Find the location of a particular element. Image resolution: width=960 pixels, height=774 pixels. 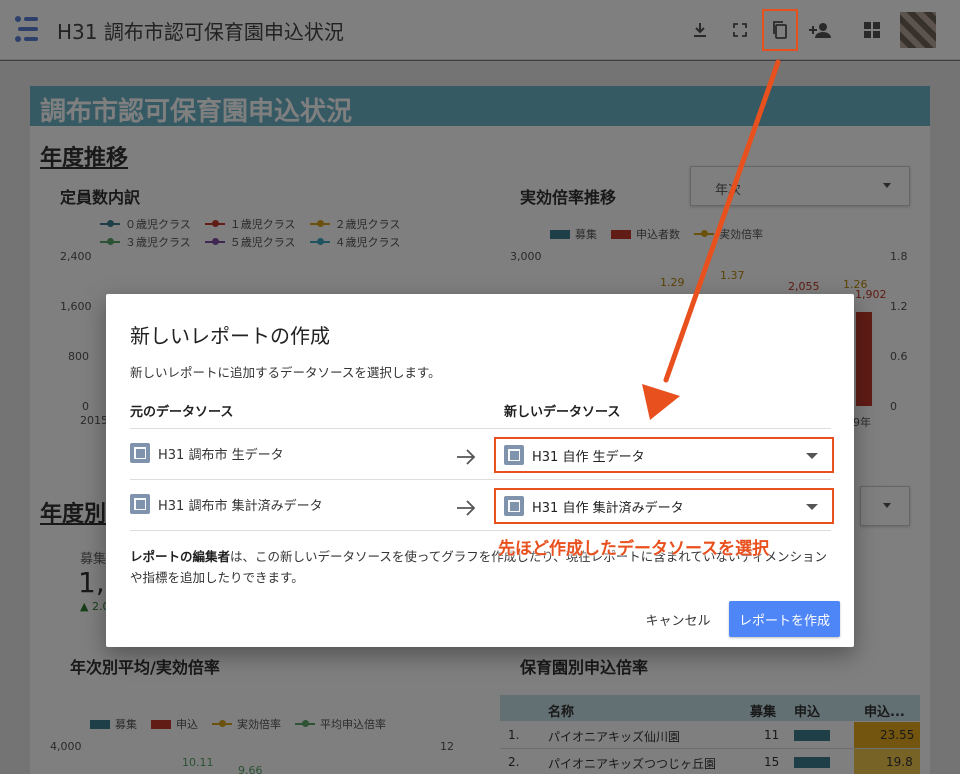

cancel-button: キャンセル is located at coordinates (678, 619).